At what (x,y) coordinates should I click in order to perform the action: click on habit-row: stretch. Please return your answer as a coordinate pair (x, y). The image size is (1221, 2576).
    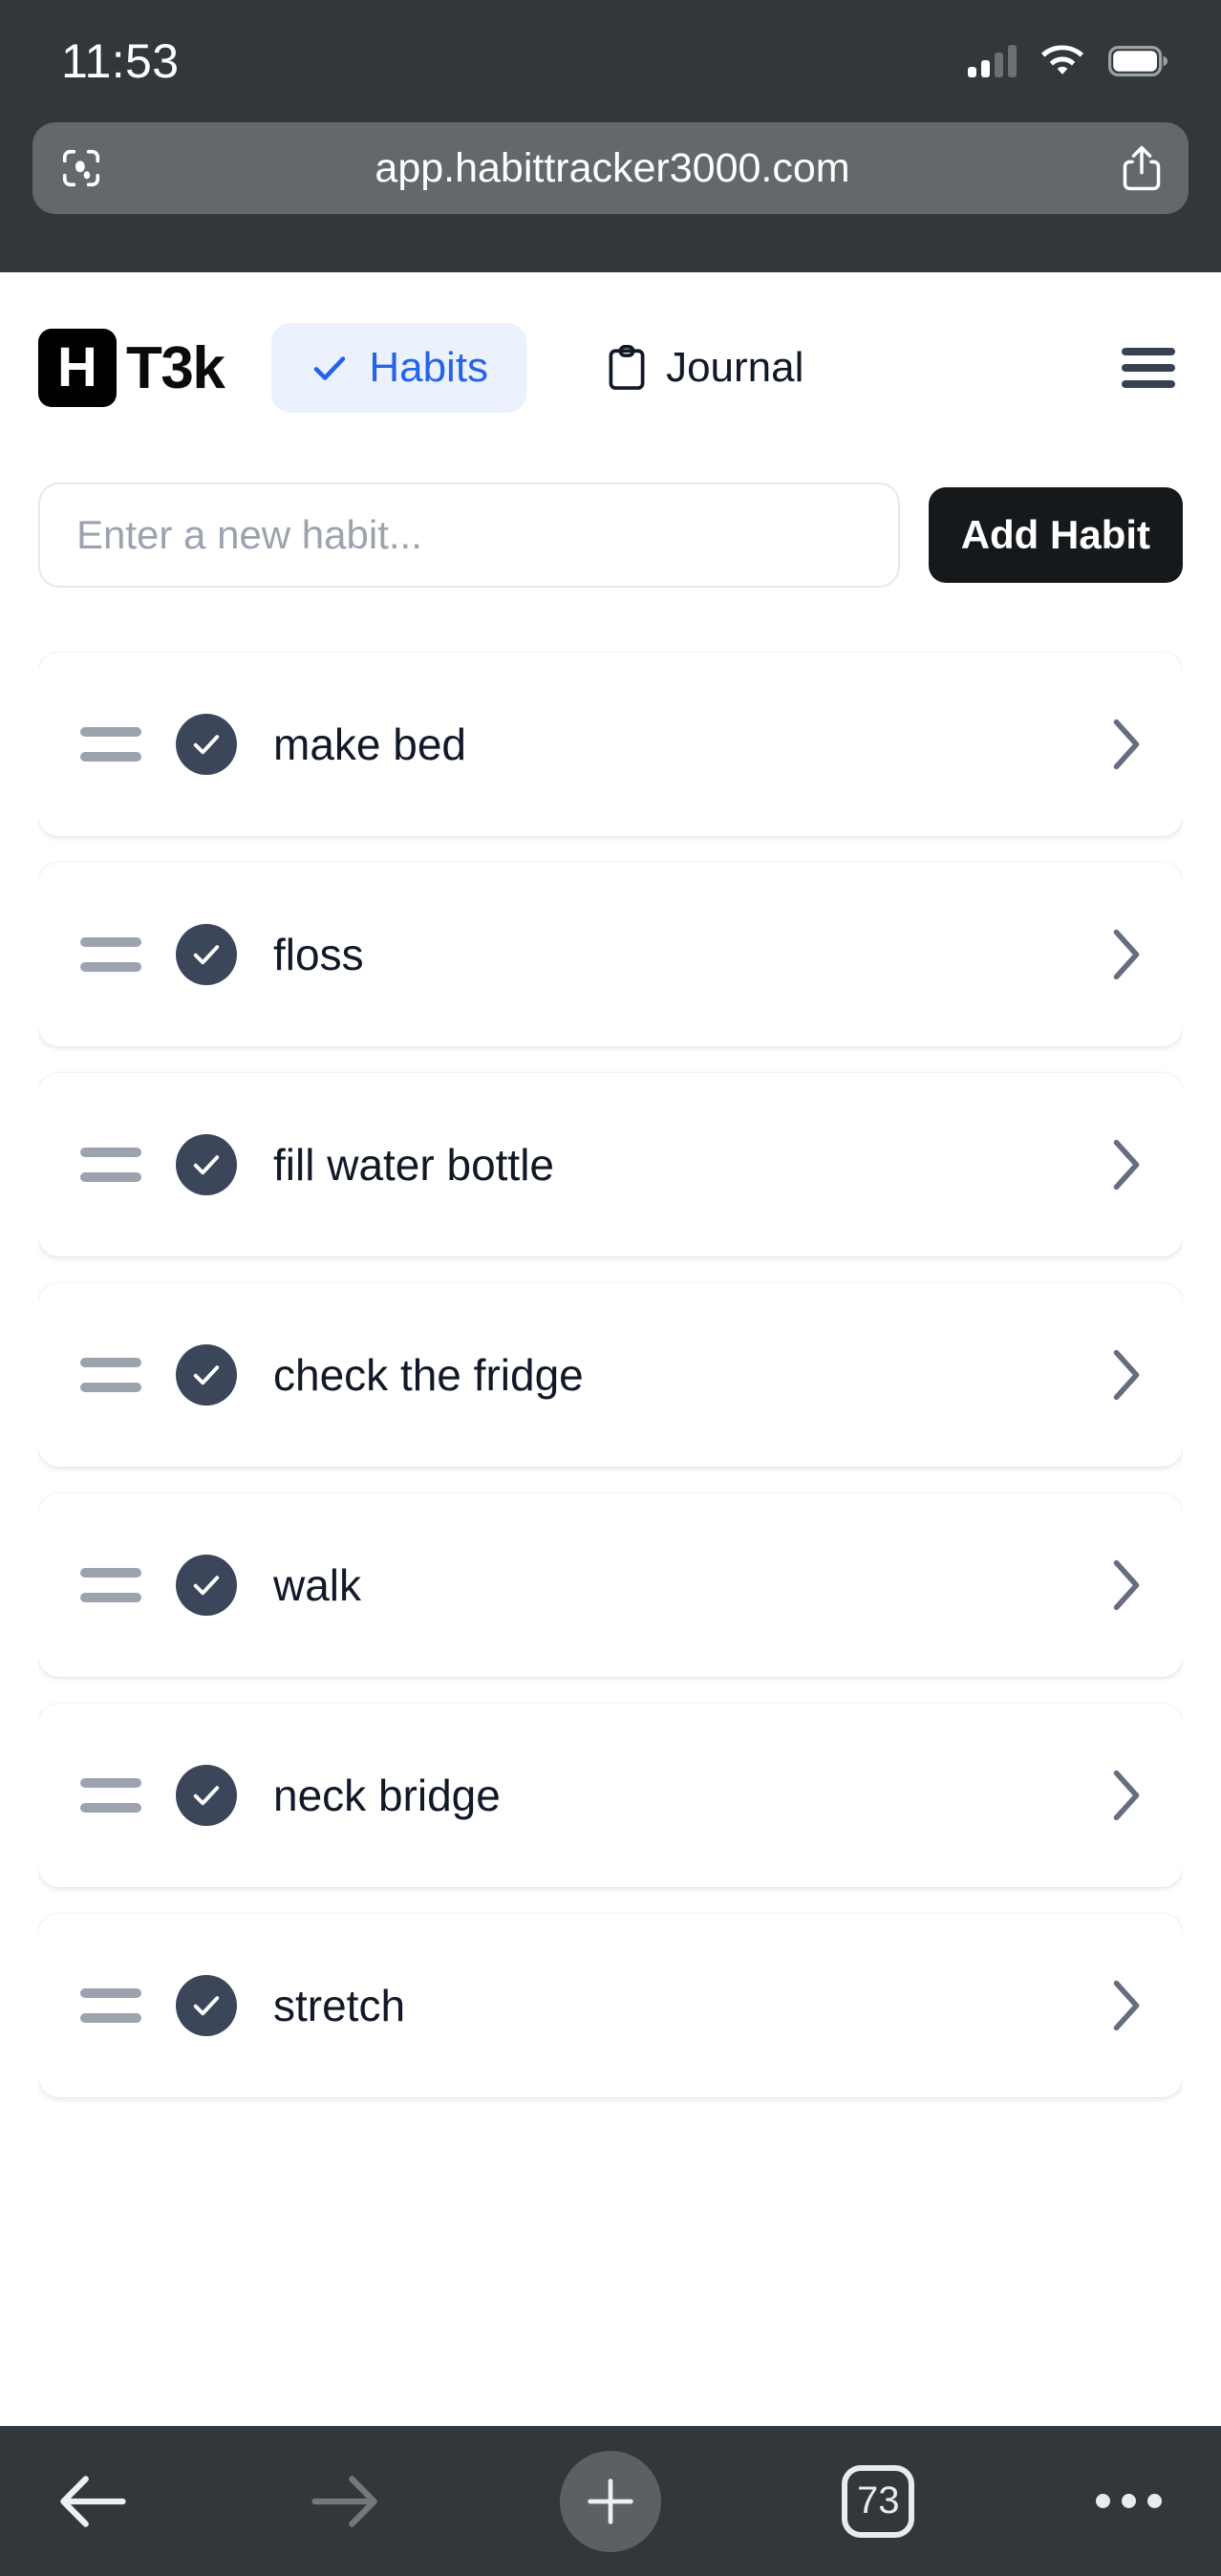
    Looking at the image, I should click on (611, 2005).